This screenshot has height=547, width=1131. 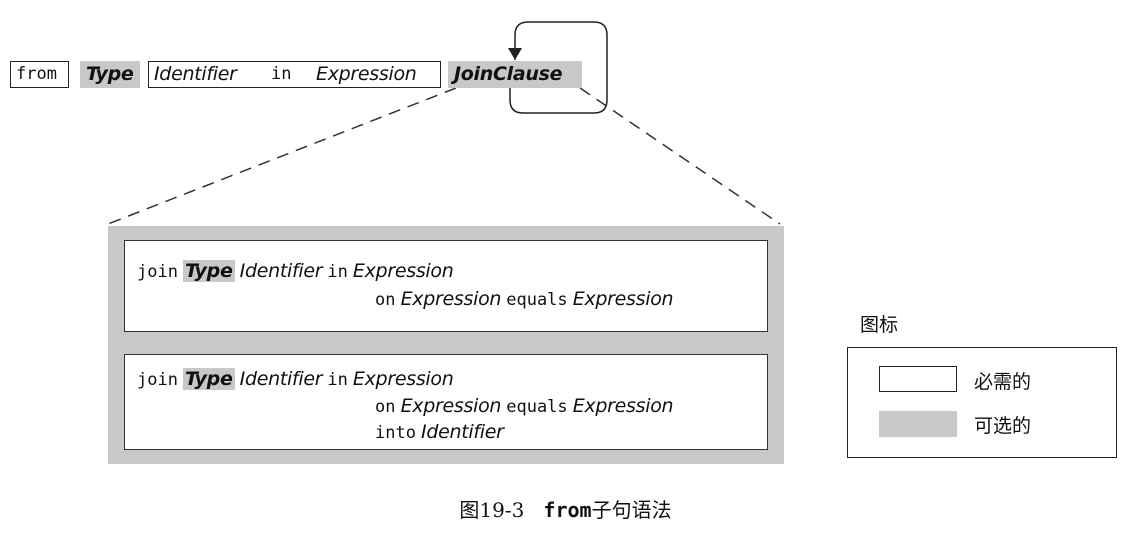 I want to click on join-clause-label: JoinClause, so click(x=508, y=74).